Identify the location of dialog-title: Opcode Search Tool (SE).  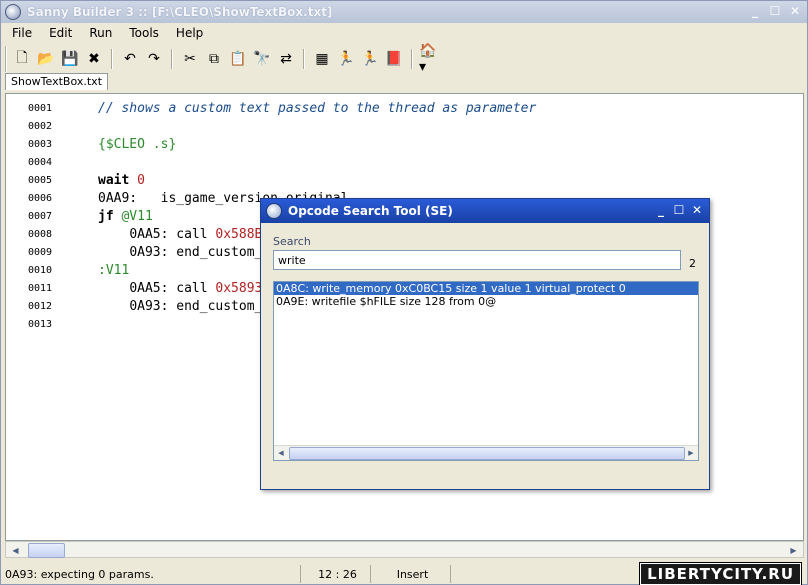
(370, 211).